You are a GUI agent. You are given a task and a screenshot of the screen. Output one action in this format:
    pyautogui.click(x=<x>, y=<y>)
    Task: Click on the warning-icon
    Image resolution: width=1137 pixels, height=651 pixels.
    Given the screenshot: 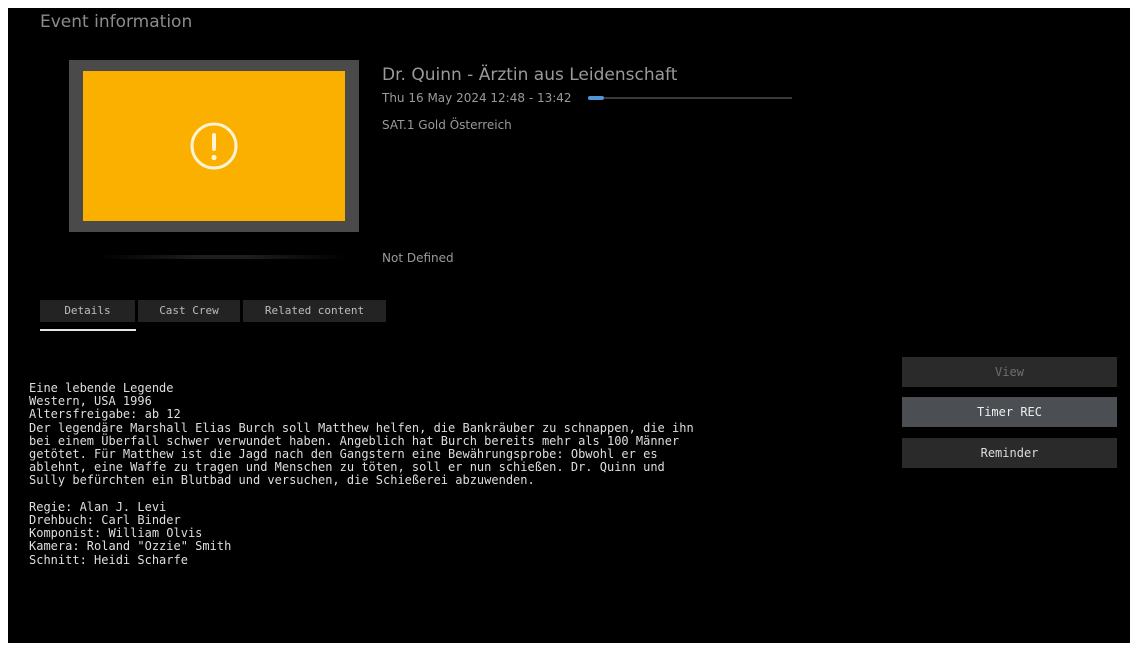 What is the action you would take?
    pyautogui.click(x=214, y=146)
    